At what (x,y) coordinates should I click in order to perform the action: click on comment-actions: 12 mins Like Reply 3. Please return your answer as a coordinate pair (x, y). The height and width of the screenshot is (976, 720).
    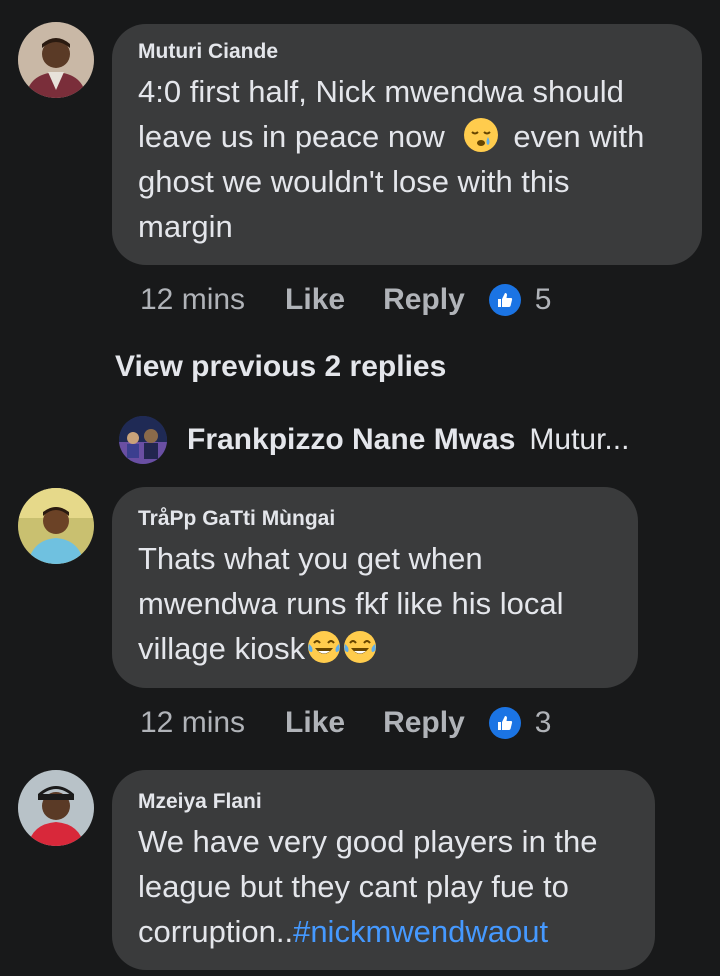
    Looking at the image, I should click on (345, 723).